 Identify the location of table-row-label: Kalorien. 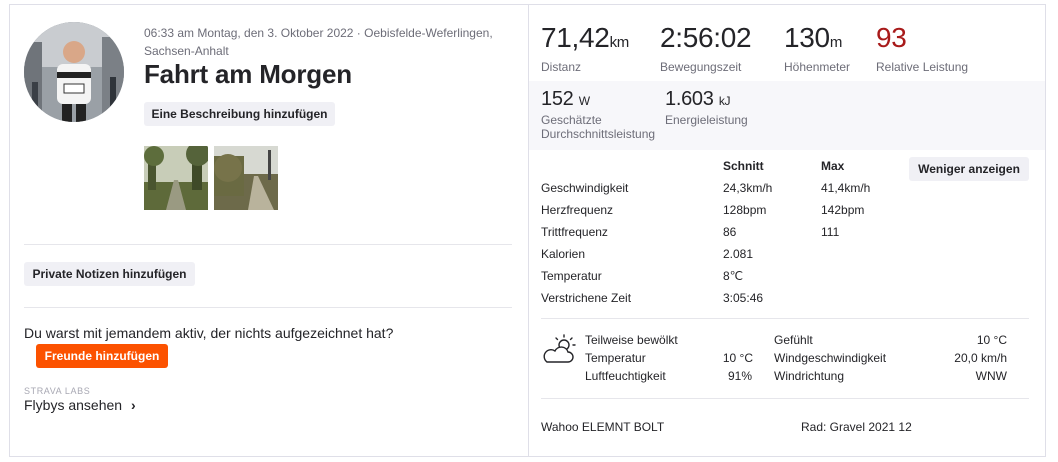
(563, 254).